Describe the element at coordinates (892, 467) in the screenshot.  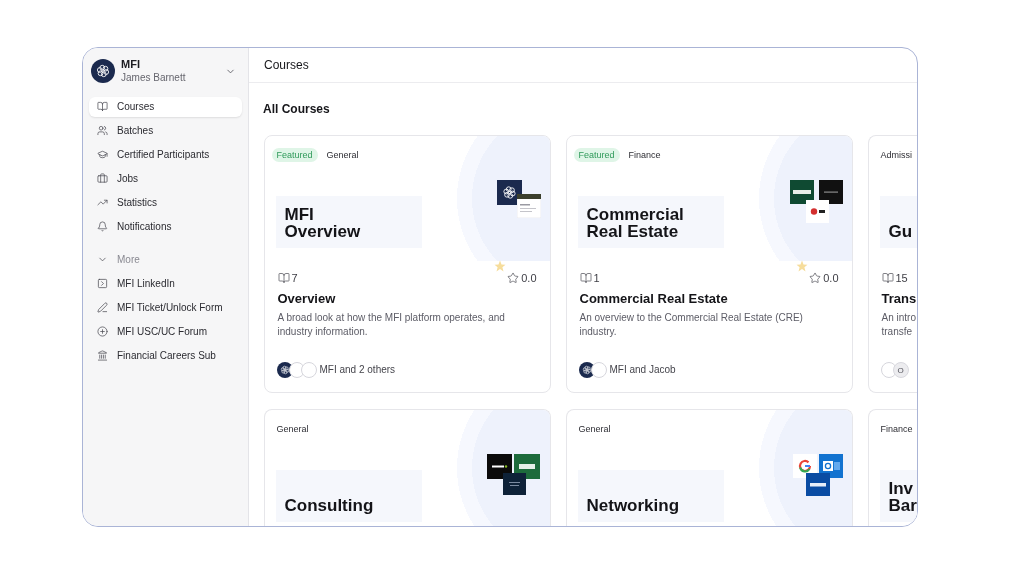
I see `course-card: Finance Inv Bar` at that location.